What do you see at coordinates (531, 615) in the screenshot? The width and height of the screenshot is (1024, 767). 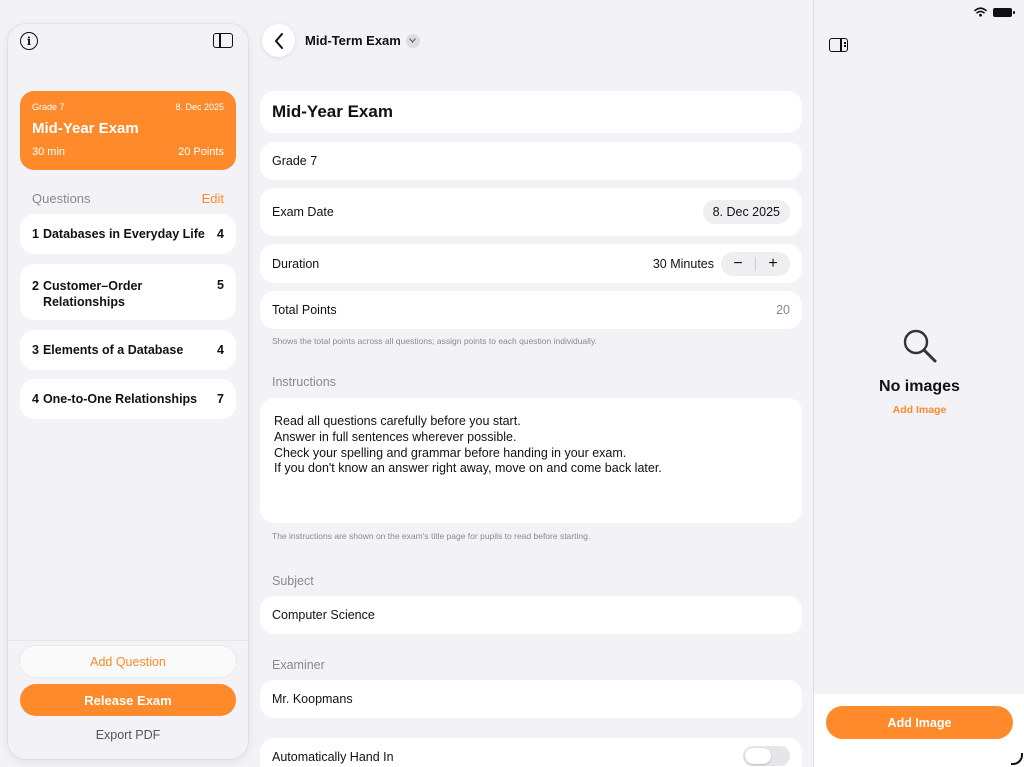 I see `subject-field: Computer Science` at bounding box center [531, 615].